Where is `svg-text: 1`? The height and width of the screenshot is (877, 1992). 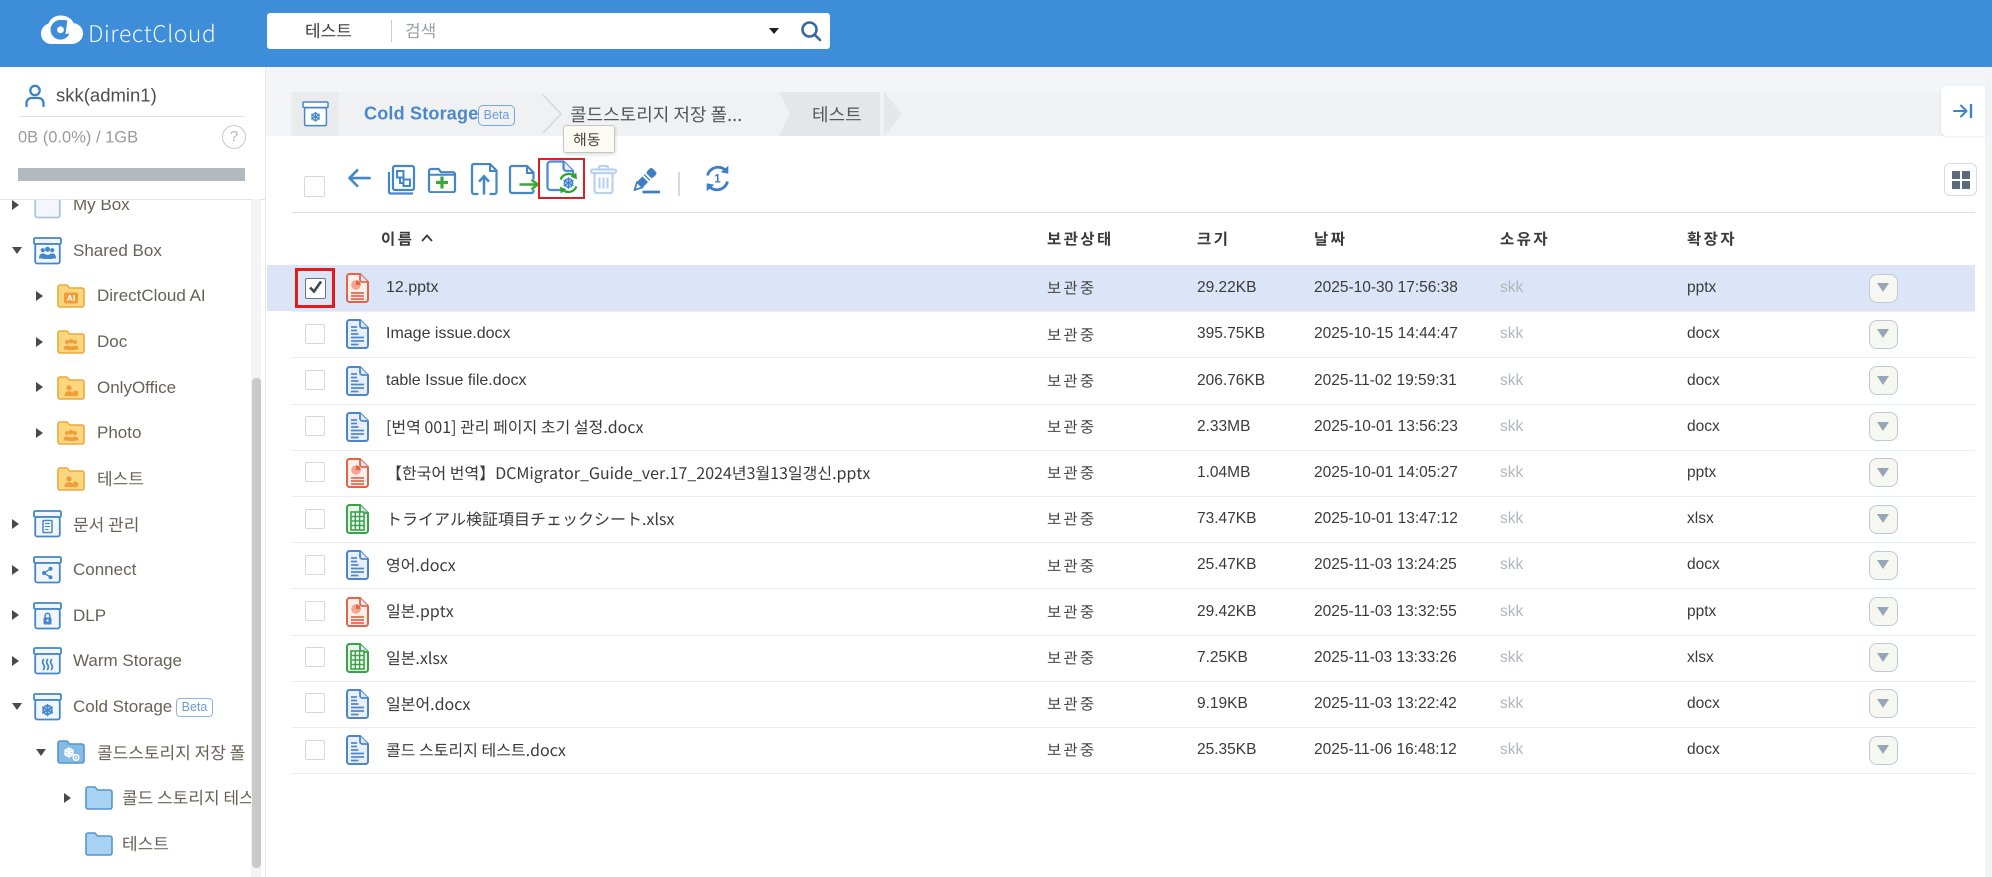 svg-text: 1 is located at coordinates (717, 180).